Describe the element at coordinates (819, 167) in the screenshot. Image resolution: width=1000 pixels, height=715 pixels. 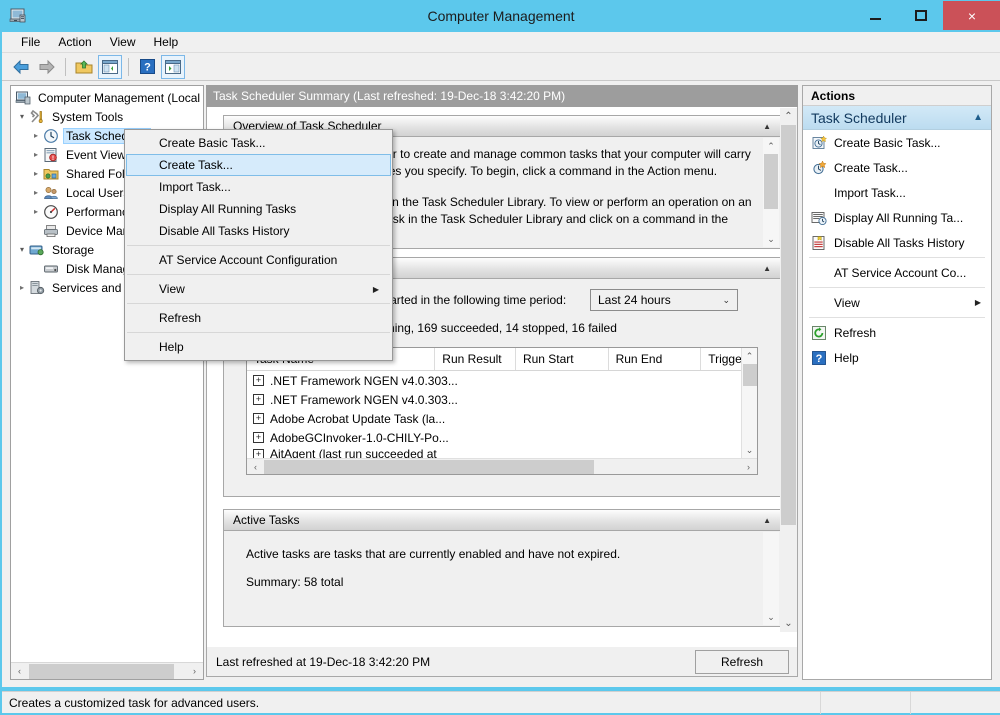
I see `create-task-icon` at that location.